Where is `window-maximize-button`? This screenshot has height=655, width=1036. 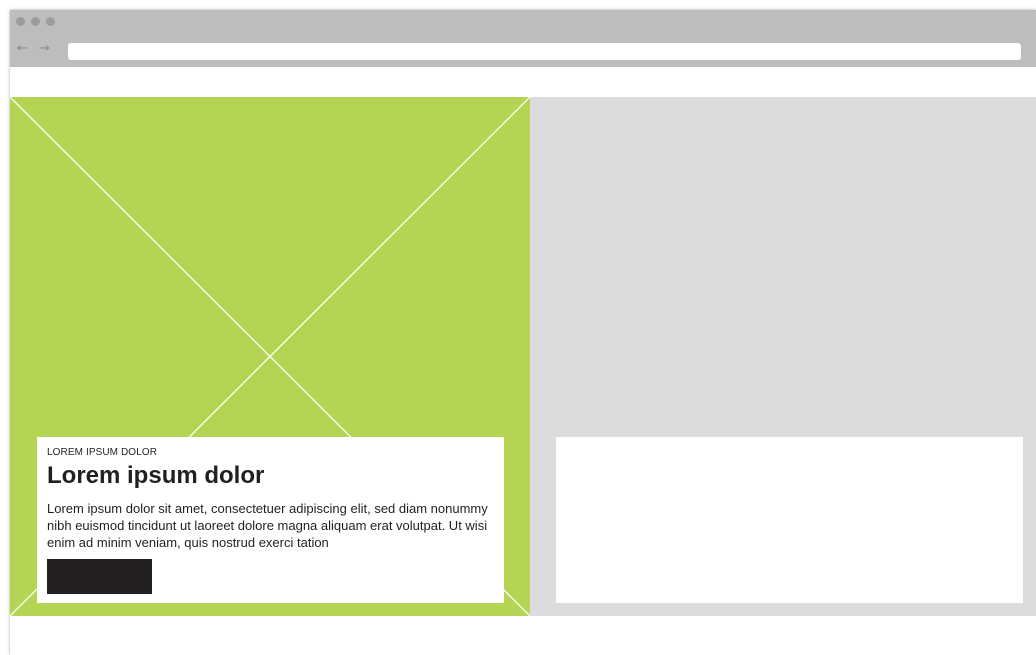
window-maximize-button is located at coordinates (50, 21).